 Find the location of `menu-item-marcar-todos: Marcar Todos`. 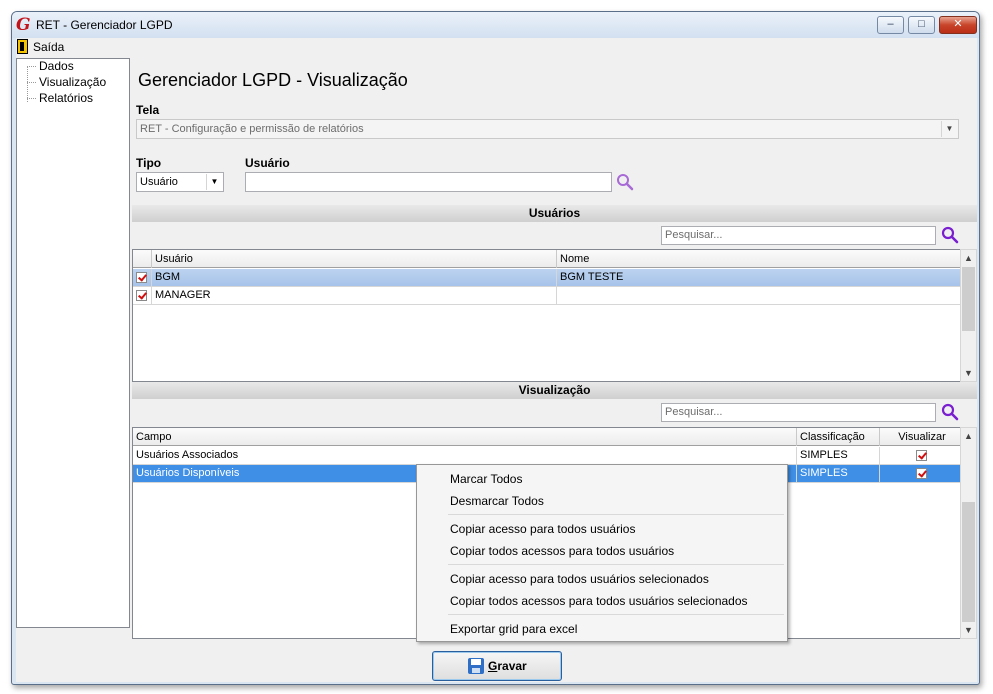

menu-item-marcar-todos: Marcar Todos is located at coordinates (486, 479).